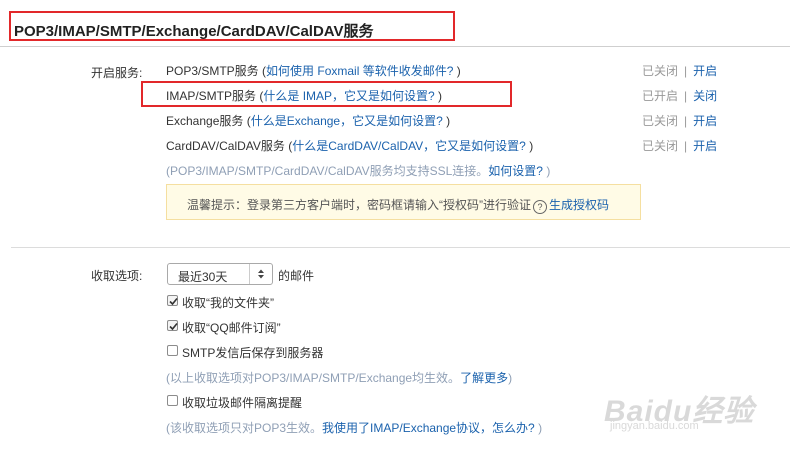 The height and width of the screenshot is (452, 790). What do you see at coordinates (260, 274) in the screenshot?
I see `select-arrow-icon` at bounding box center [260, 274].